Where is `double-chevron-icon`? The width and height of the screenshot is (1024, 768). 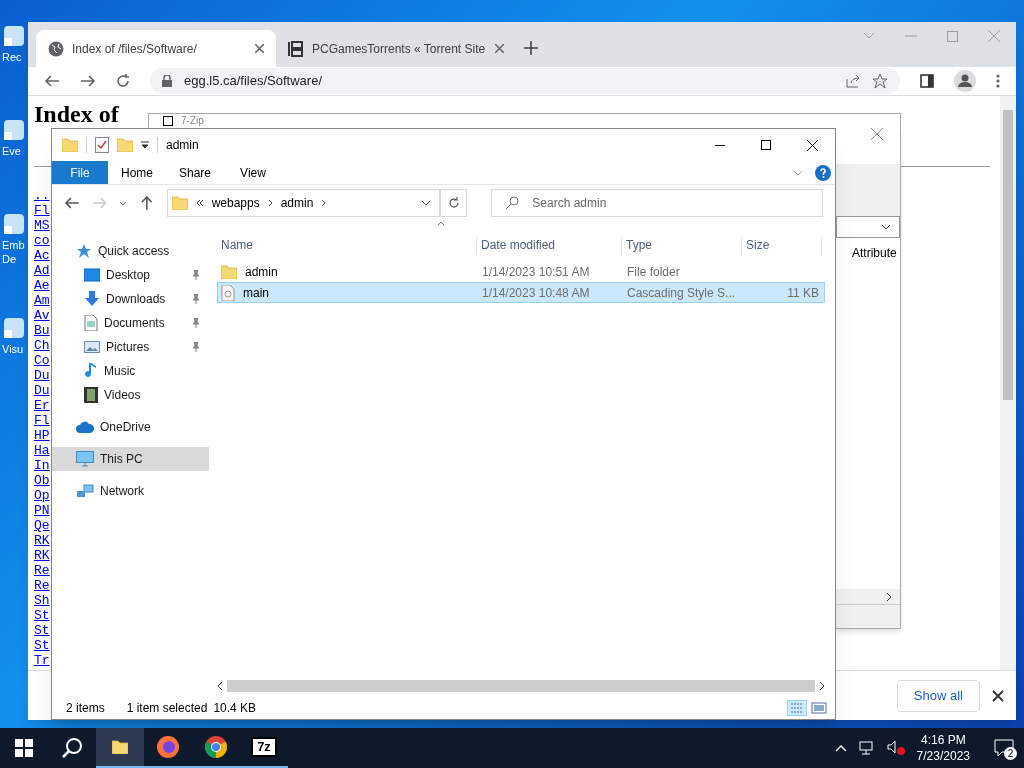
double-chevron-icon is located at coordinates (199, 203).